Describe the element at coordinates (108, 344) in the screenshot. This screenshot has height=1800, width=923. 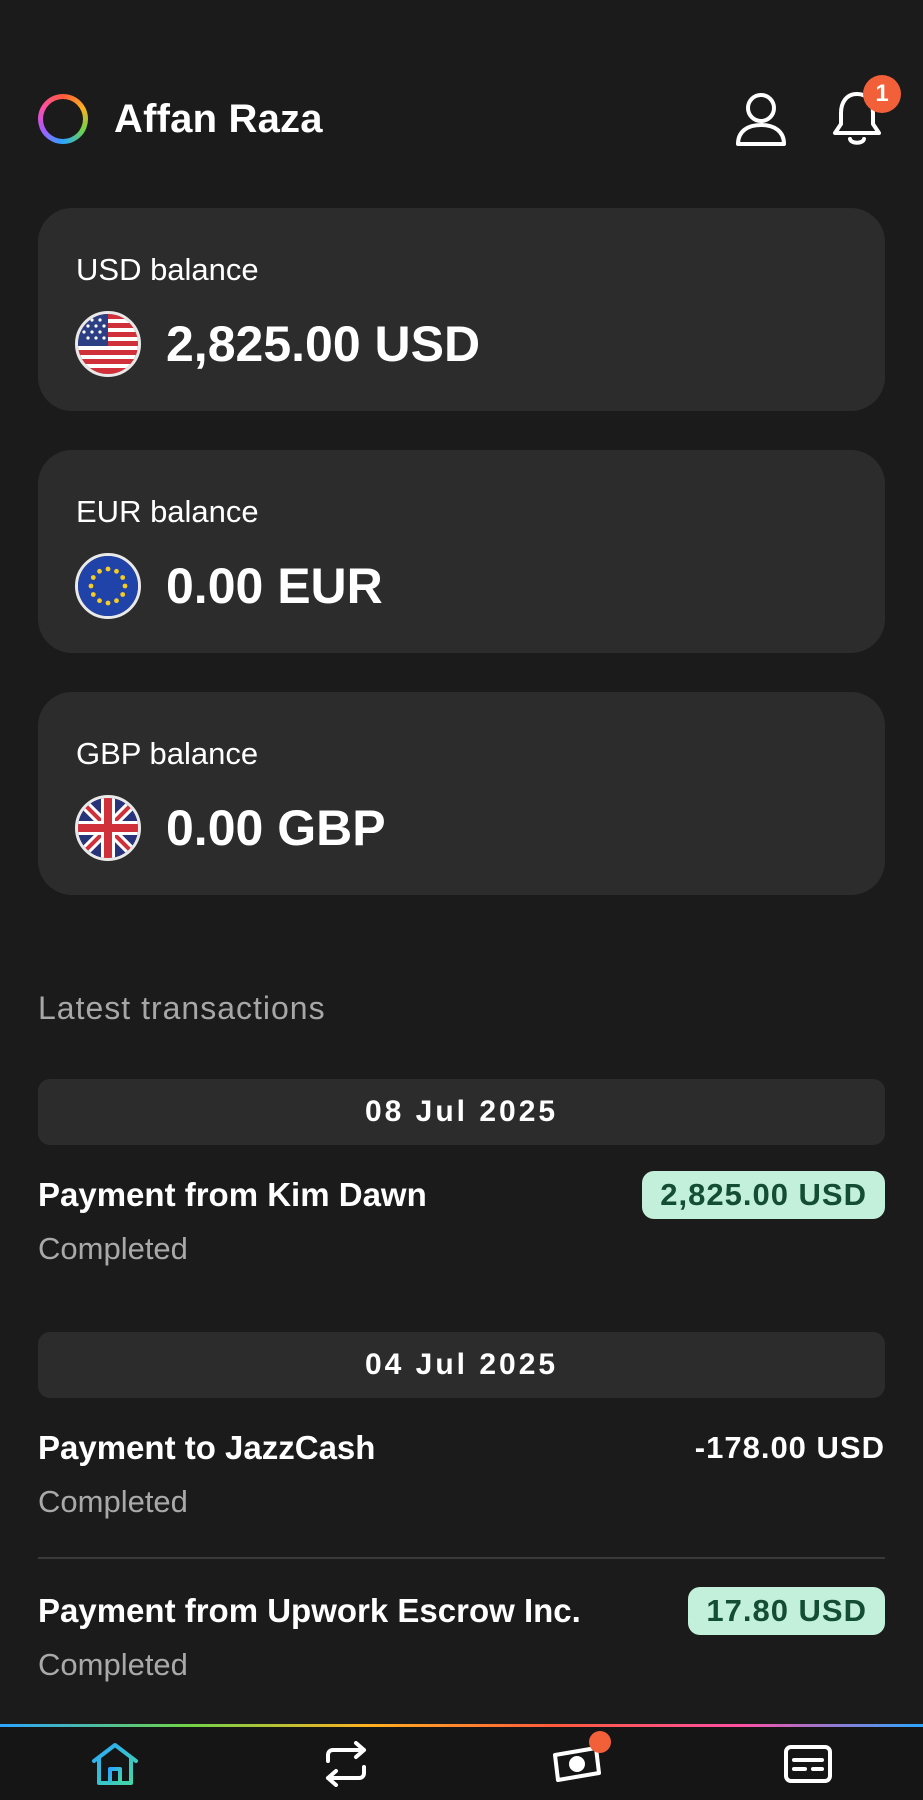
I see `us-flag-icon` at that location.